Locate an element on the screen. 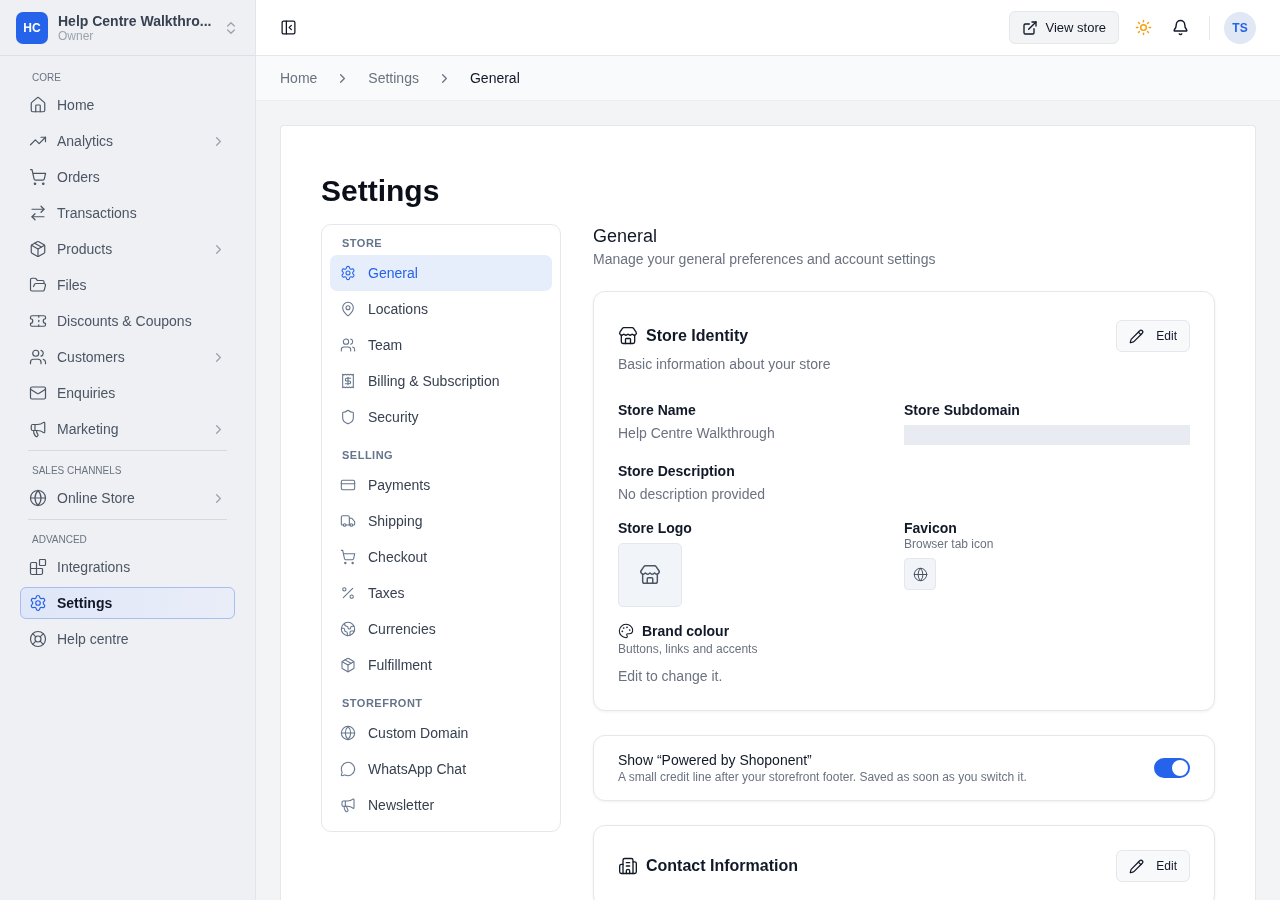 The image size is (1280, 900). setting-title: Show “Powered by Shoponent” is located at coordinates (715, 760).